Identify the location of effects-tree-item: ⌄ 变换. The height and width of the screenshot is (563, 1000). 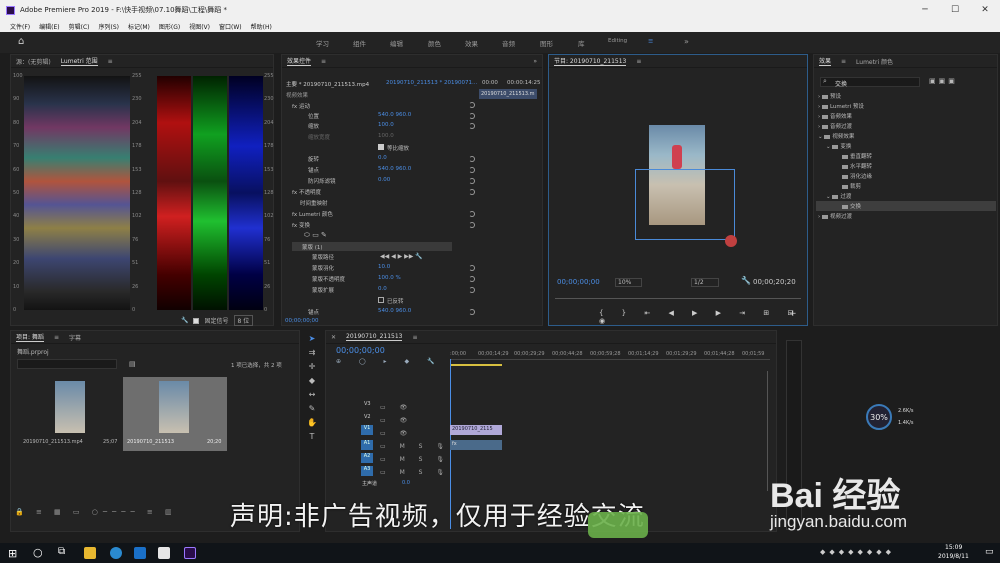
(838, 146).